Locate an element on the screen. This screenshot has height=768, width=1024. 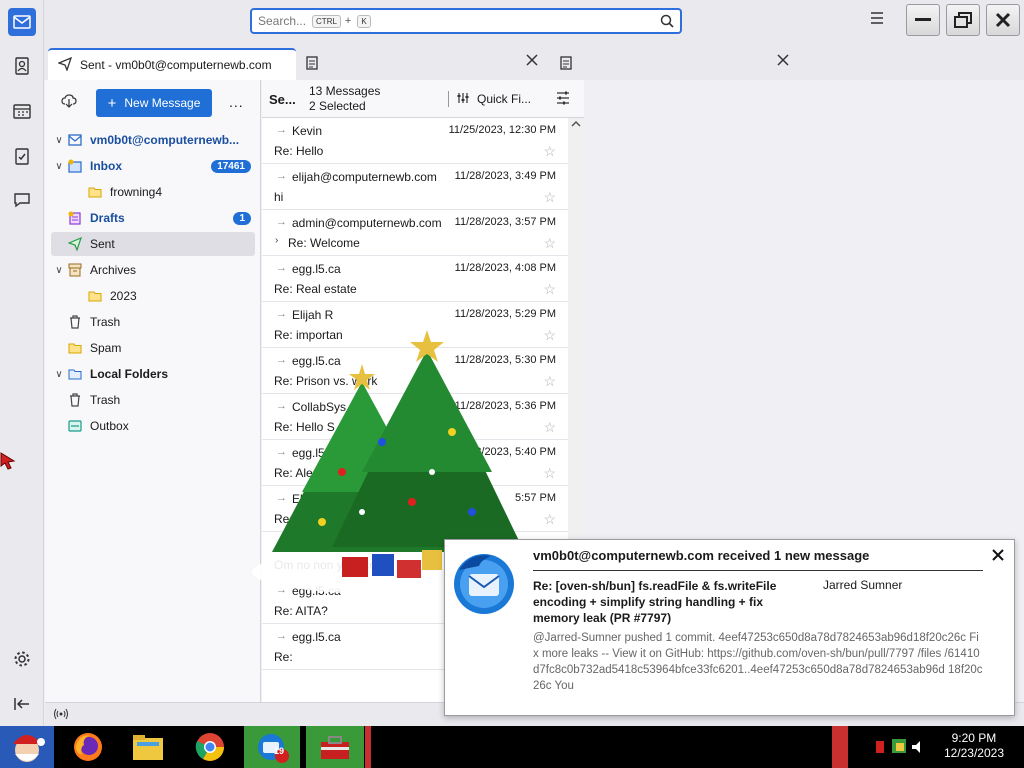
clock-date: 12/23/2023 is located at coordinates (973, 753).